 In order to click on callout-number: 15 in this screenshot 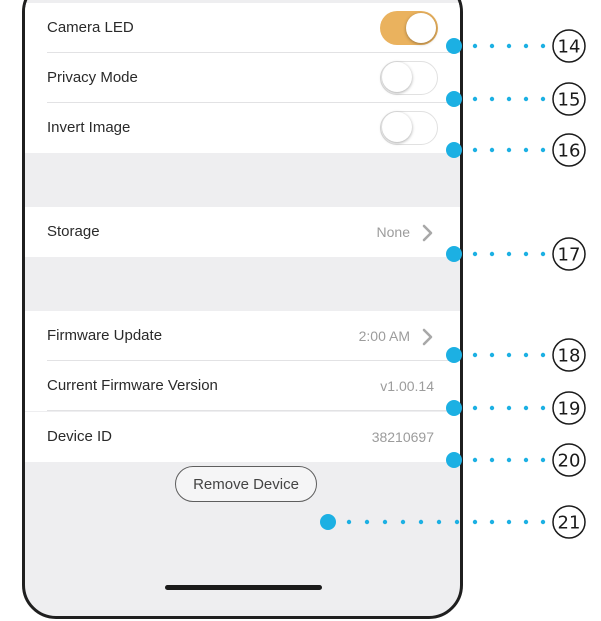, I will do `click(569, 100)`.